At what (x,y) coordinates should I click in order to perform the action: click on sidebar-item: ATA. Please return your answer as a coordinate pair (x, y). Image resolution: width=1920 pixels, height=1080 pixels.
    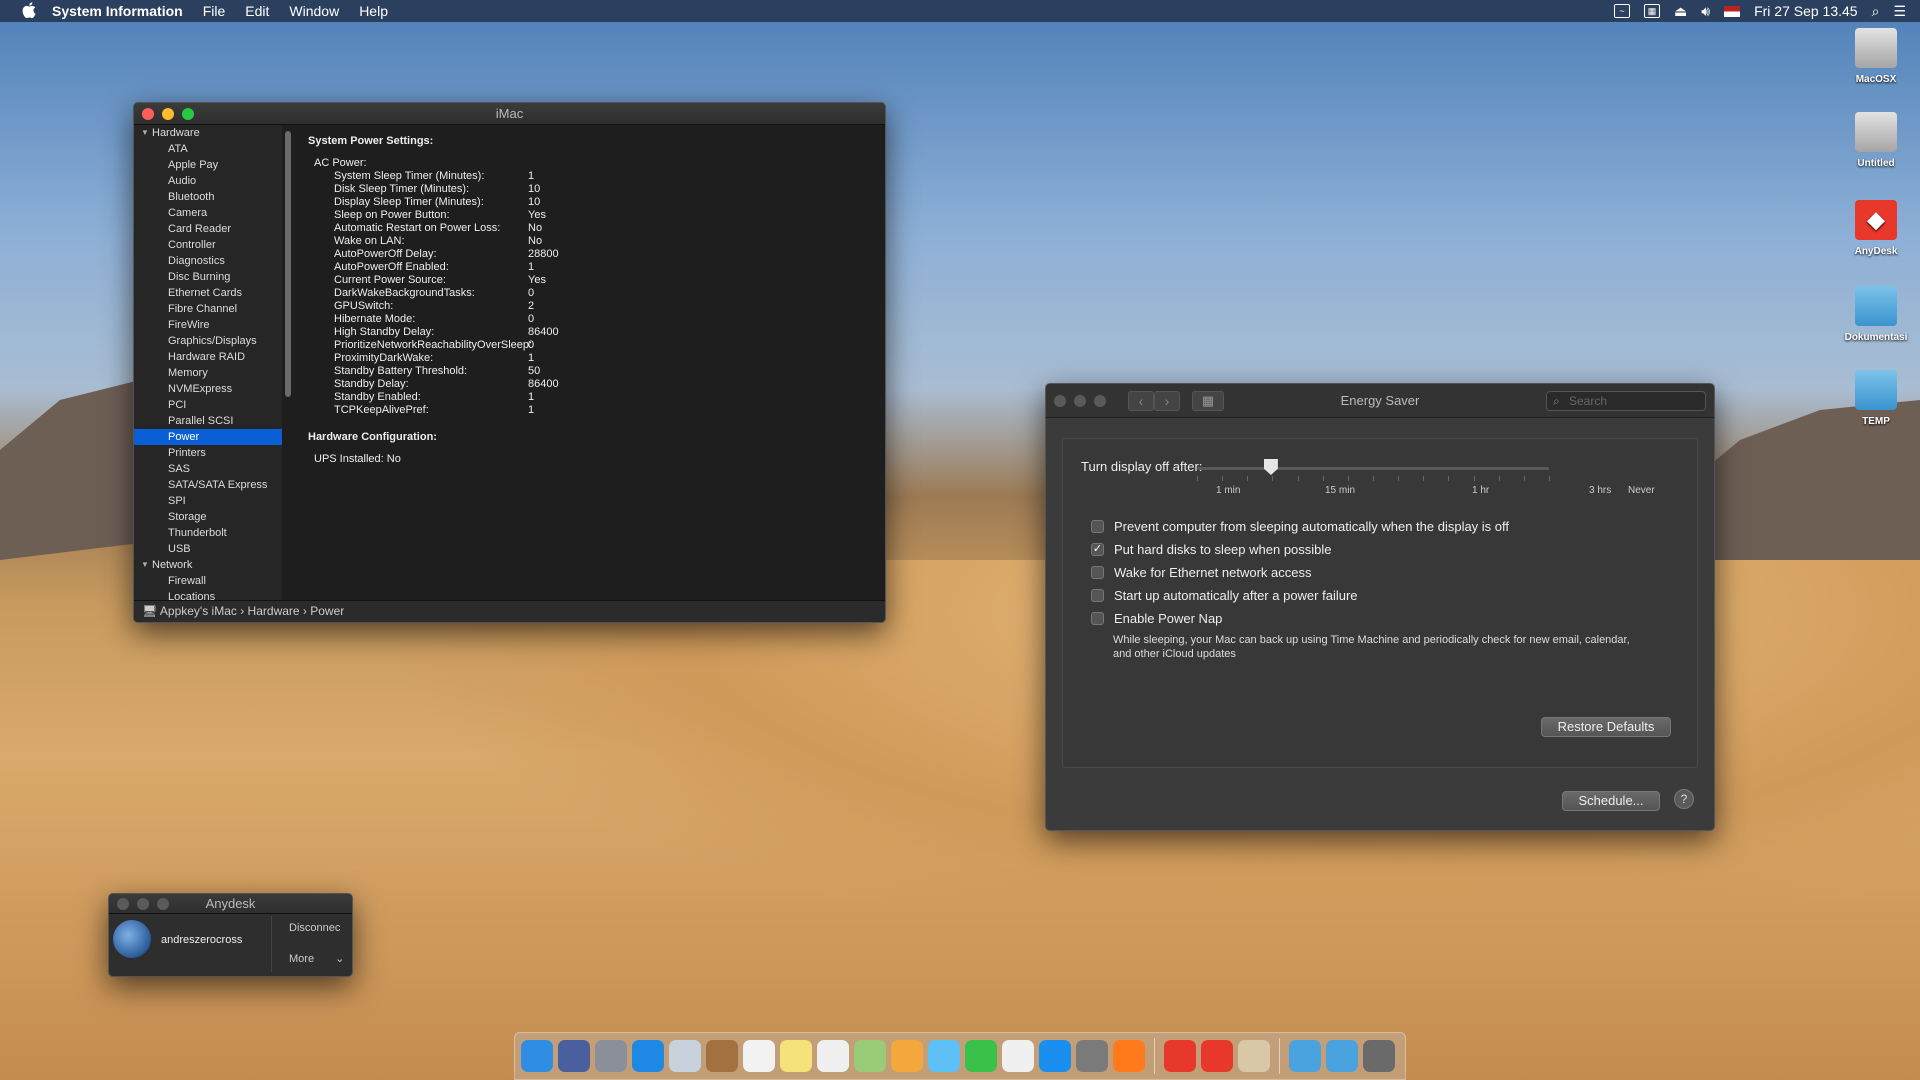
    Looking at the image, I should click on (208, 149).